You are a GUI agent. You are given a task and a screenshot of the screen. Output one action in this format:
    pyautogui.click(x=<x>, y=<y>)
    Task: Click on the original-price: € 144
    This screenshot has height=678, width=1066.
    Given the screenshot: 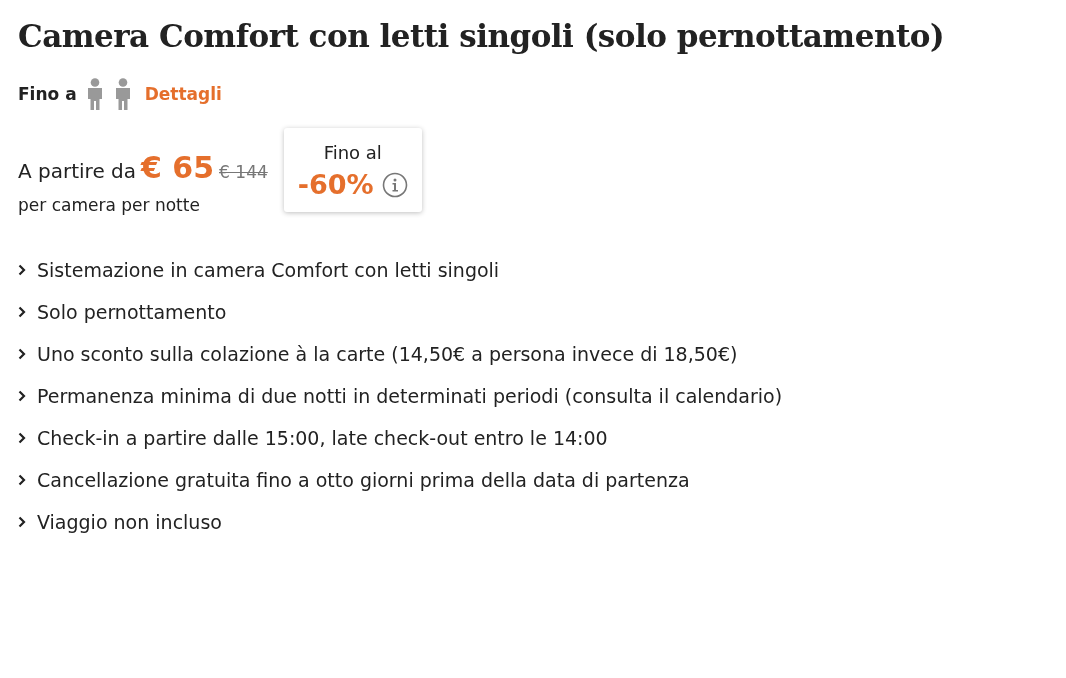 What is the action you would take?
    pyautogui.click(x=243, y=172)
    